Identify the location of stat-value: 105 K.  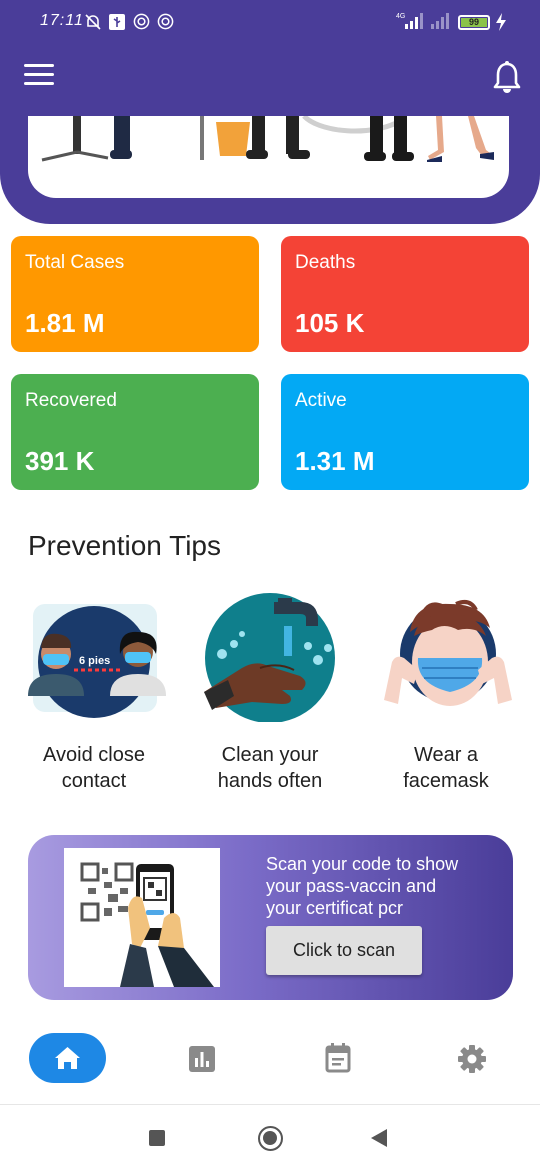
(330, 323).